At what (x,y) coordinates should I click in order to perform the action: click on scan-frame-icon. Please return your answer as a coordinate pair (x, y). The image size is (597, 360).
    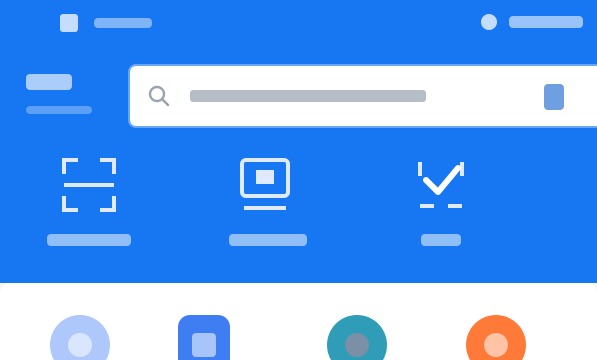
    Looking at the image, I should click on (89, 185).